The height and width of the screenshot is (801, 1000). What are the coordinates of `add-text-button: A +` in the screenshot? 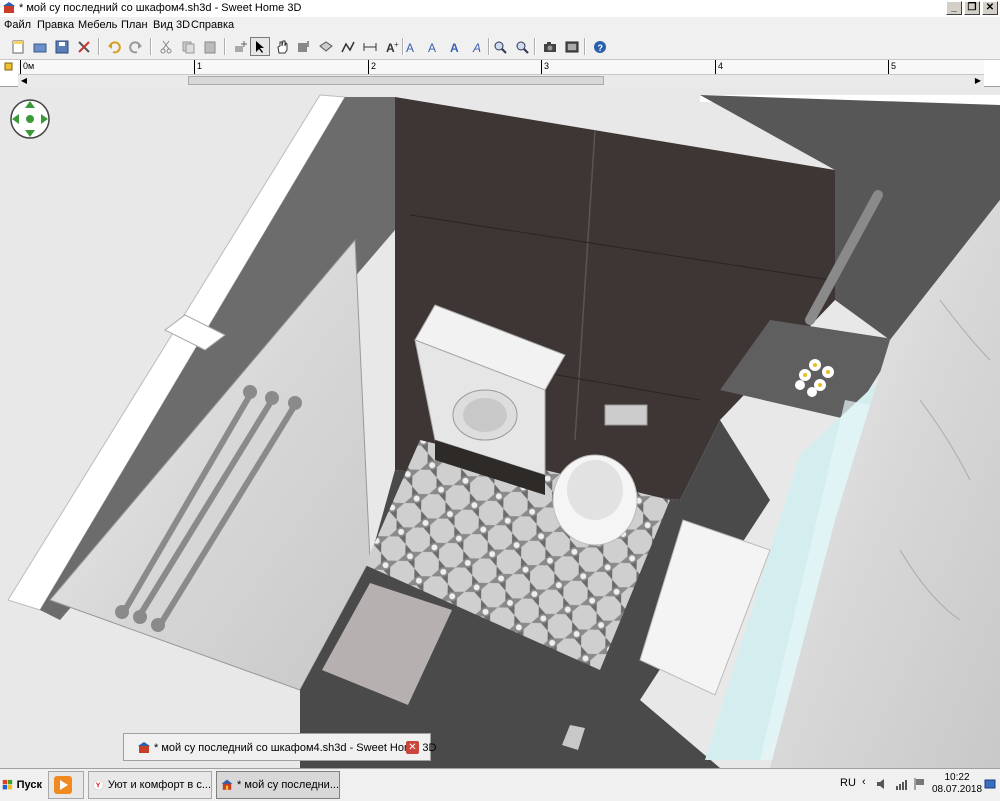 It's located at (392, 46).